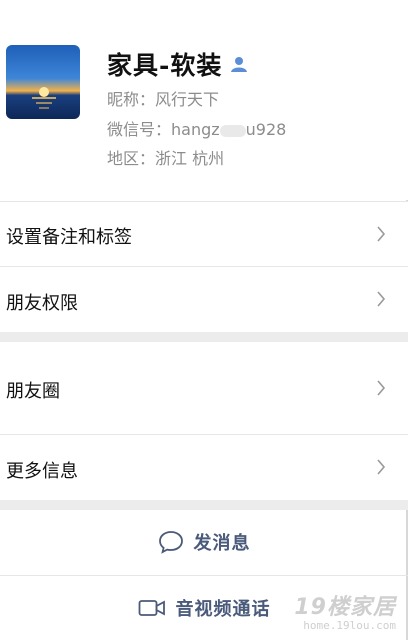 Image resolution: width=408 pixels, height=640 pixels. What do you see at coordinates (239, 64) in the screenshot?
I see `person-badge-icon` at bounding box center [239, 64].